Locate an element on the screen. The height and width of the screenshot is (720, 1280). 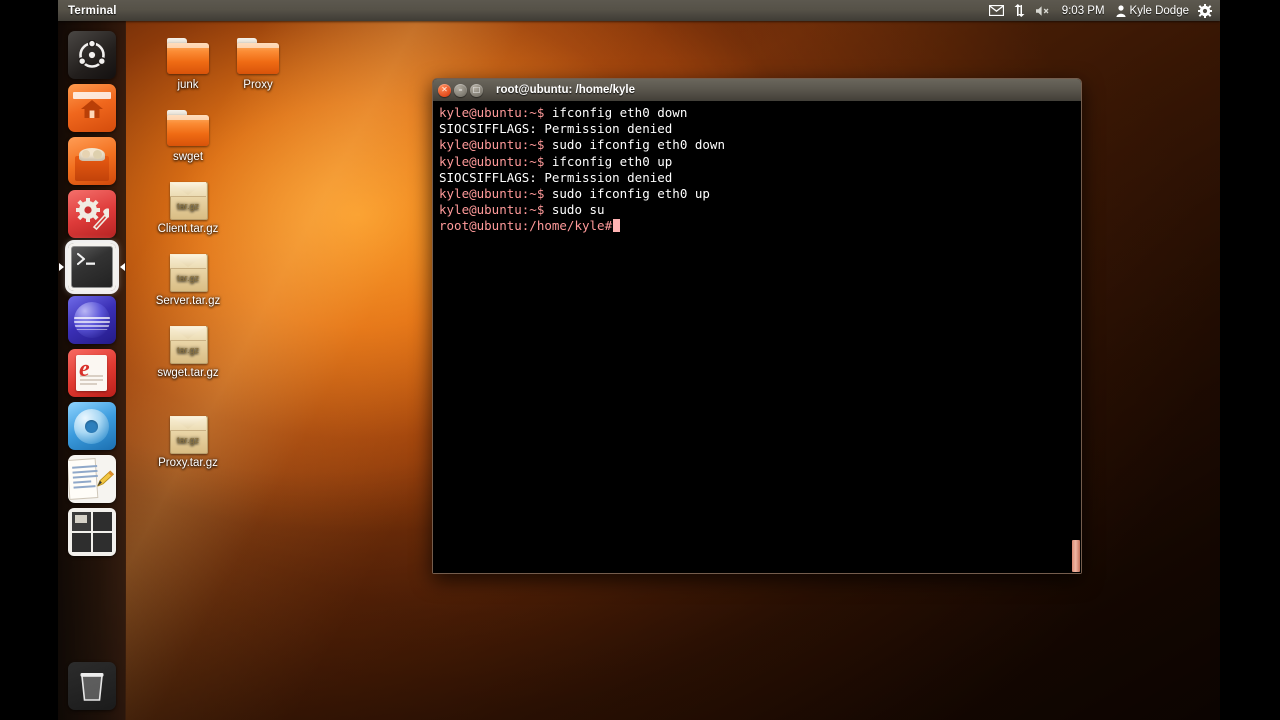
desktop-icon-client-tar-gz: tar.gz Client.tar.gz is located at coordinates (188, 204).